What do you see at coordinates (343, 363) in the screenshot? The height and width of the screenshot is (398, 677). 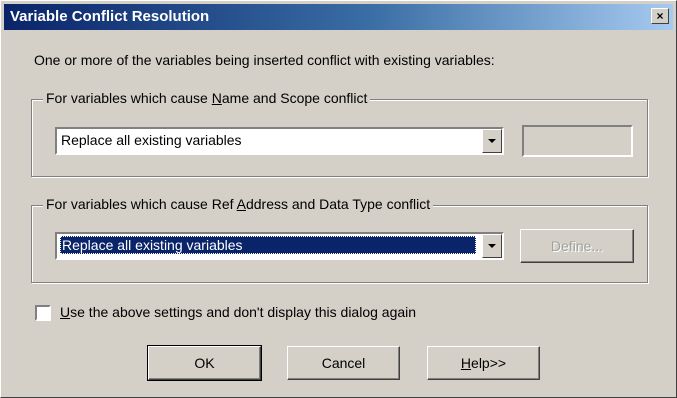 I see `cancel-button: Cancel` at bounding box center [343, 363].